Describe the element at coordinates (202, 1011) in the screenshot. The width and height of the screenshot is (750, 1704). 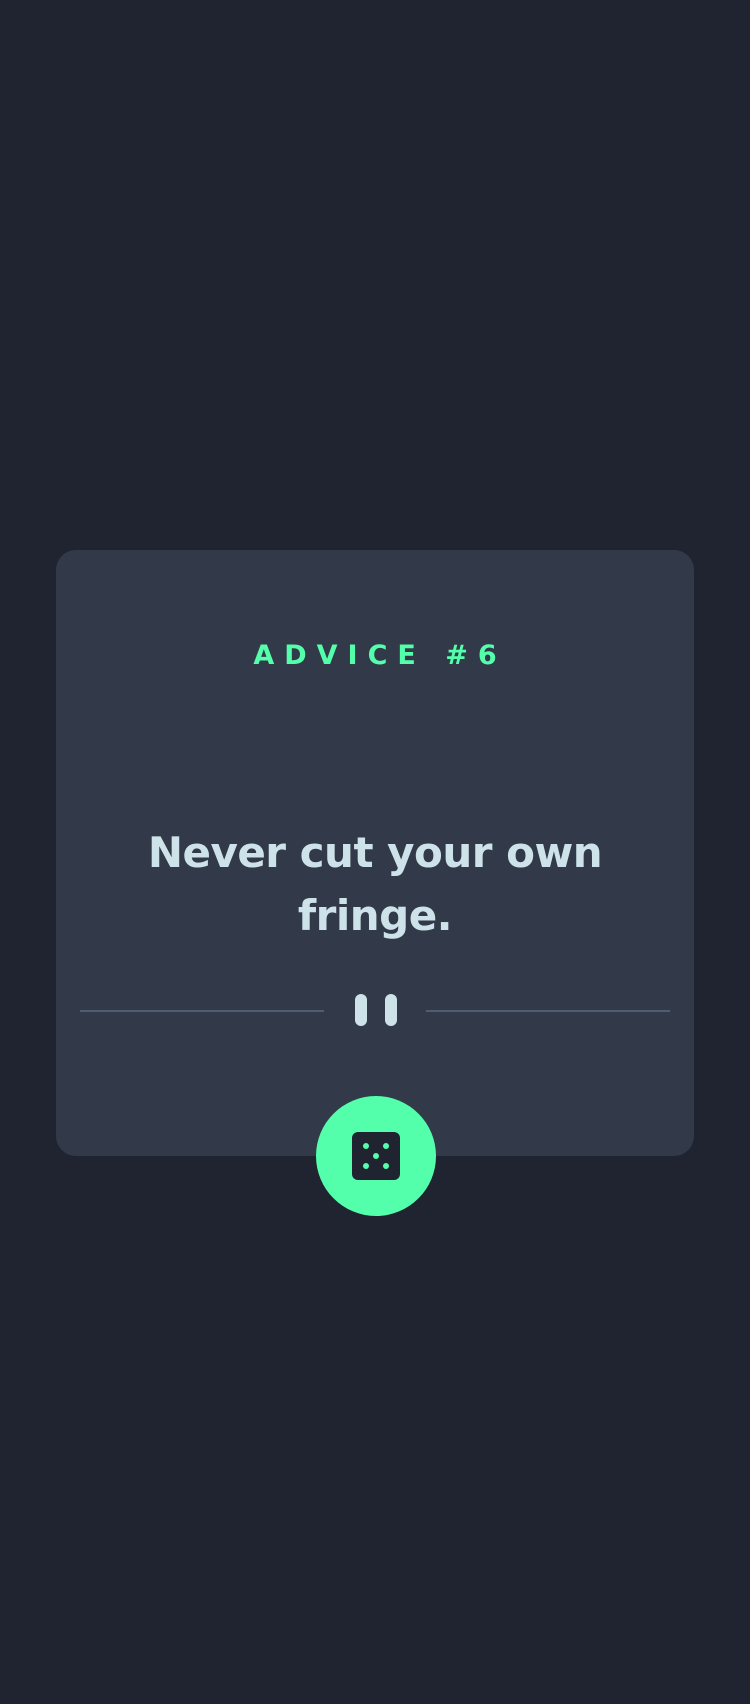
I see `divider-line-left` at that location.